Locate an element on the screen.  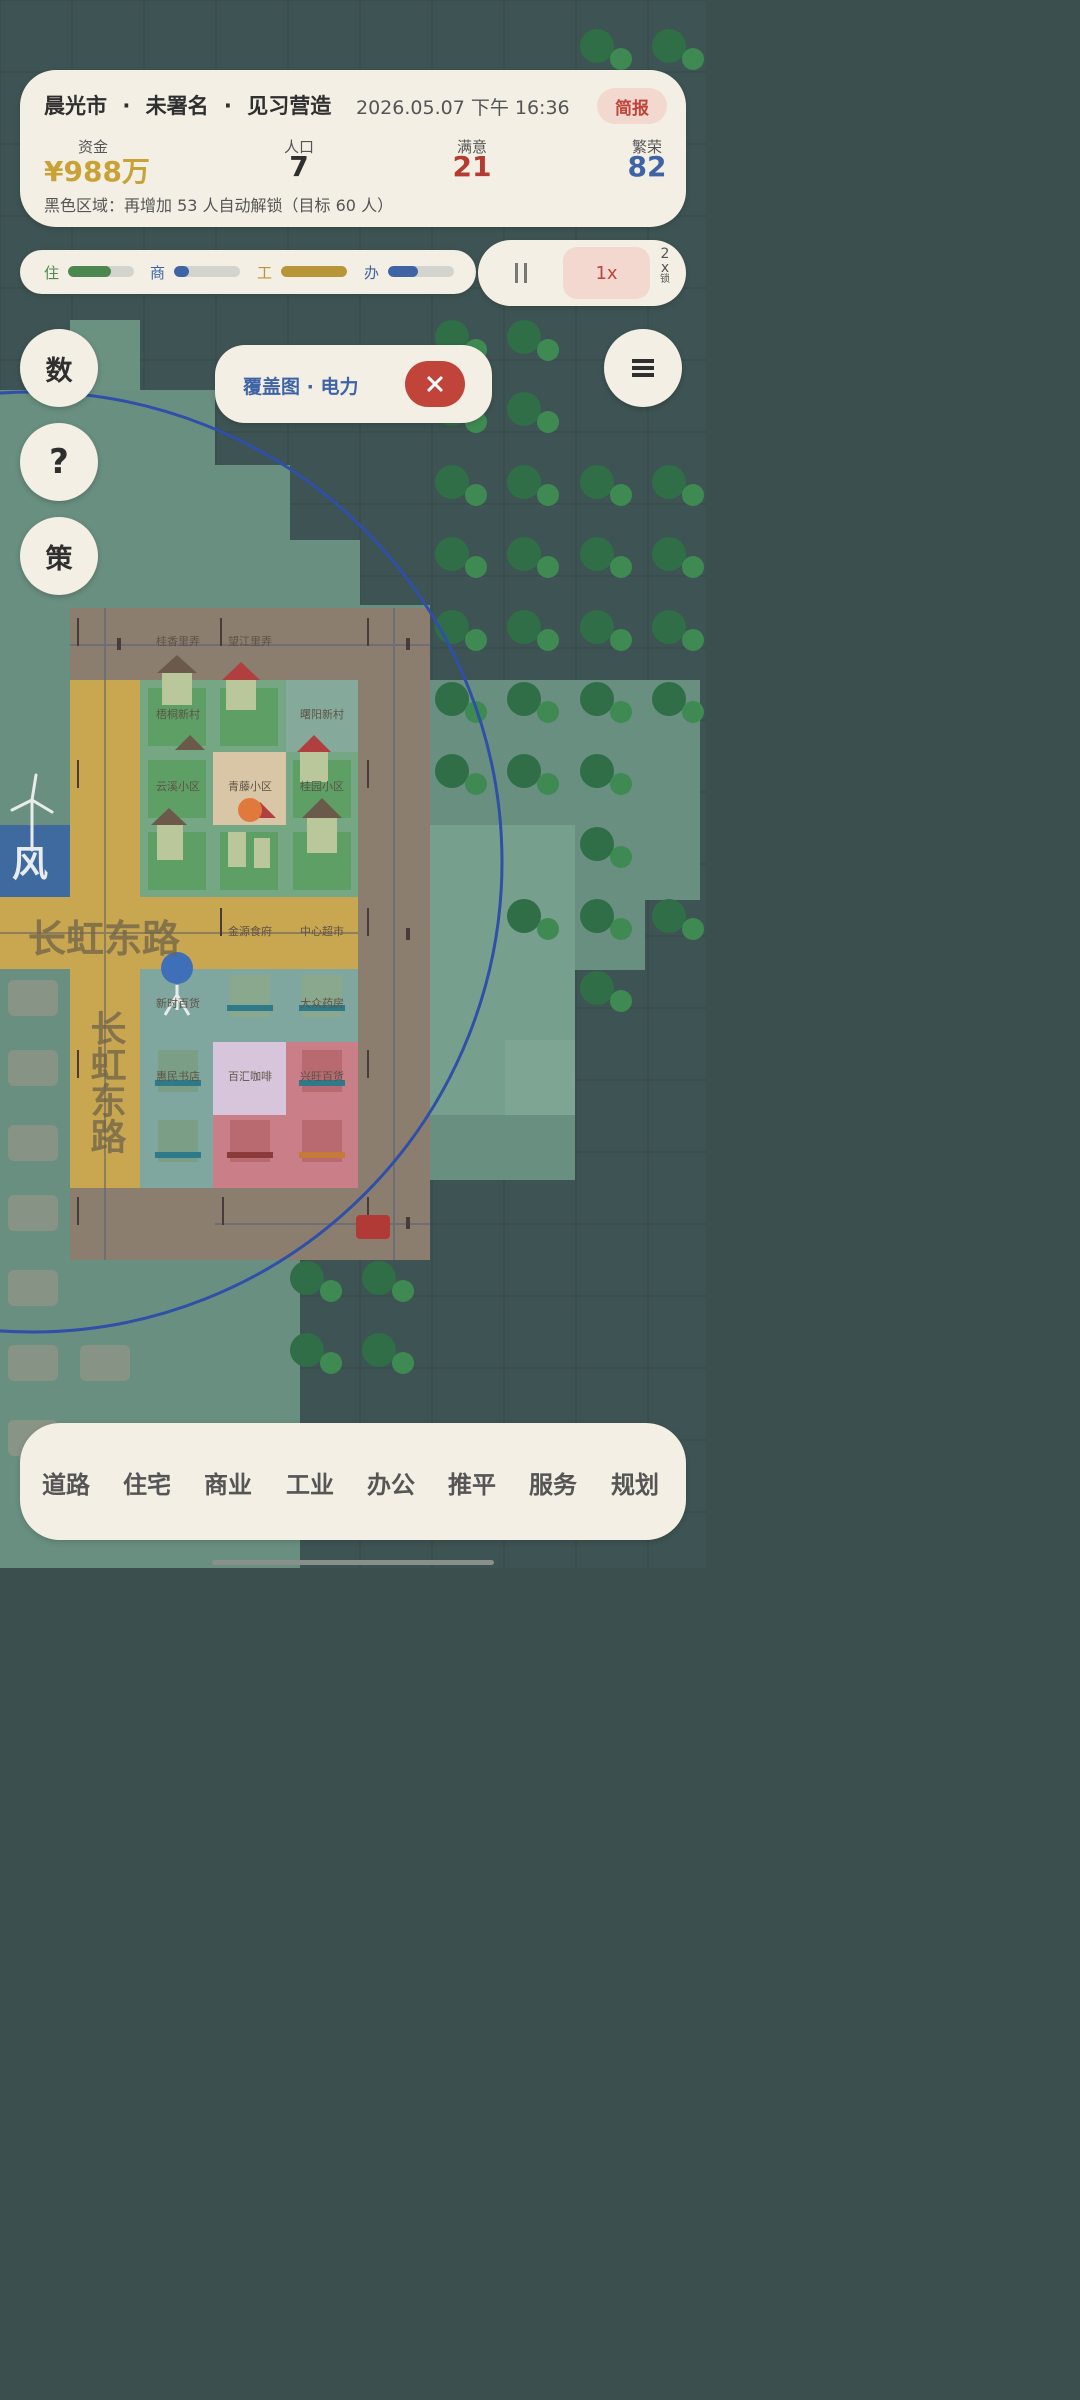
game-datetime: 2026.05.07 下午 16:36 is located at coordinates (463, 108).